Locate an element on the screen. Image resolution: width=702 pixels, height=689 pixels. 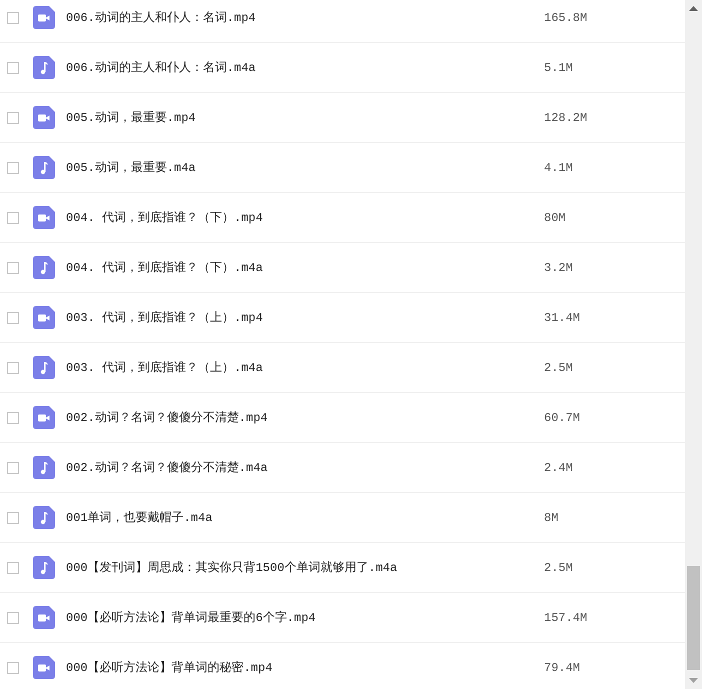
file-name: 004. 代词，到底指谁？（下）.m4a is located at coordinates (301, 267).